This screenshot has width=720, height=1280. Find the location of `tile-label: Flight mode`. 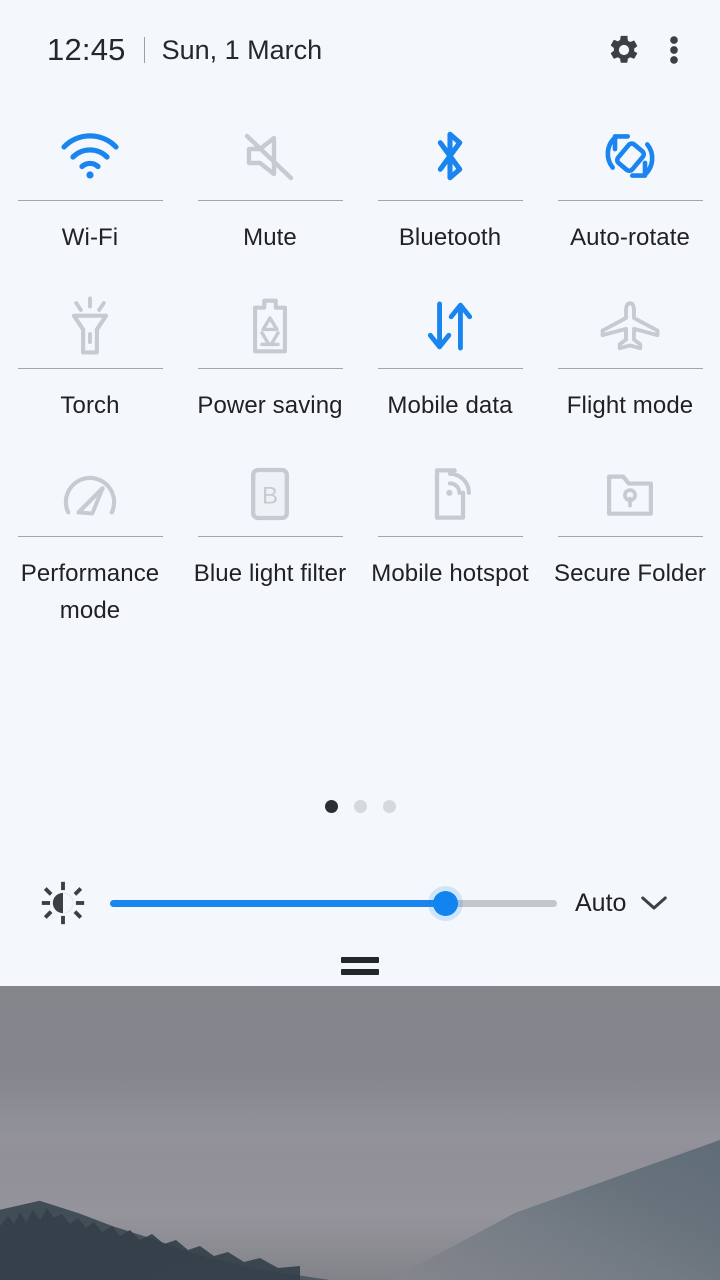

tile-label: Flight mode is located at coordinates (630, 405).